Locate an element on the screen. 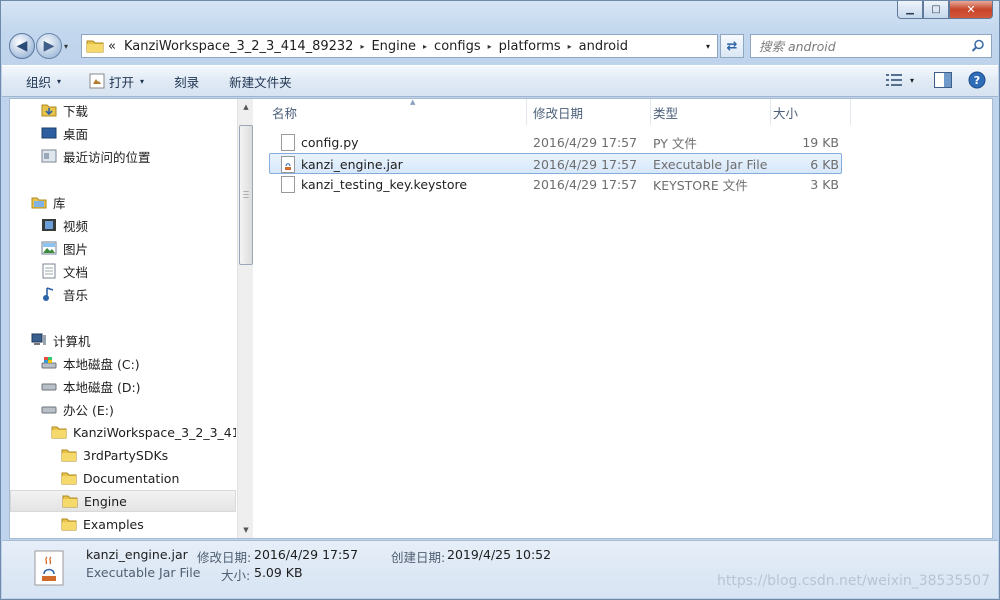 The image size is (1000, 600). burn-label: 刻录 is located at coordinates (187, 82).